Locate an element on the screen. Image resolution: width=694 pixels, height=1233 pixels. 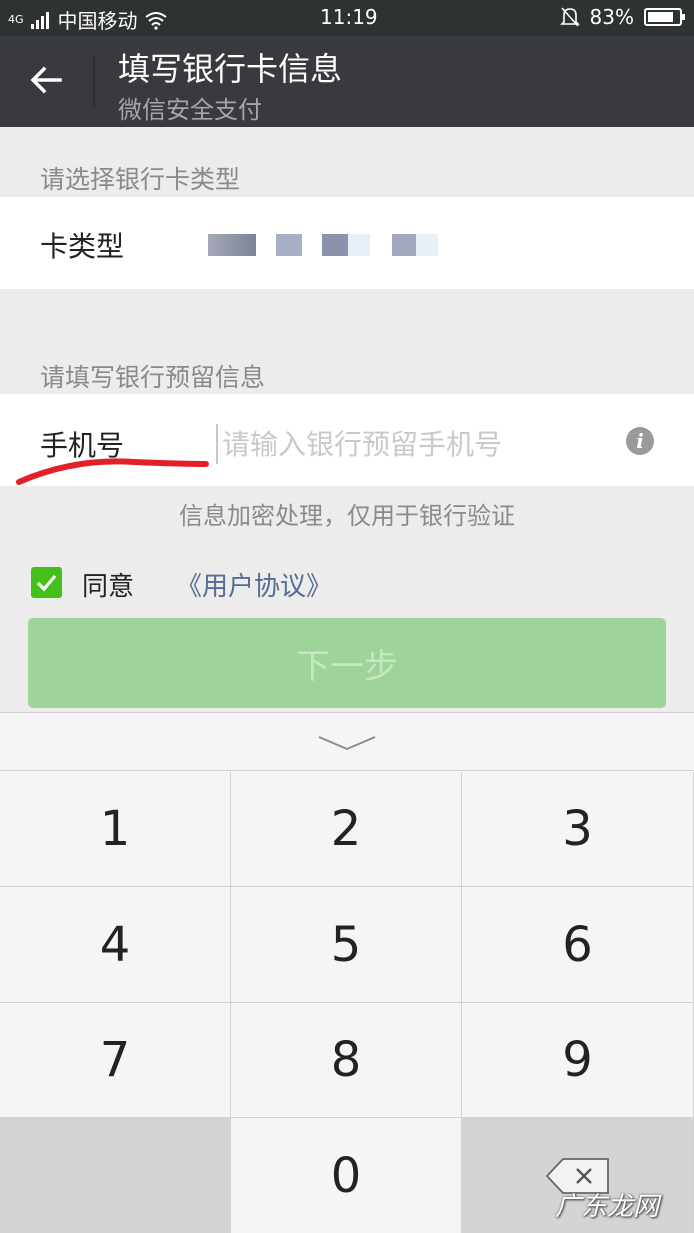
card-type-row: 卡类型 is located at coordinates (347, 243).